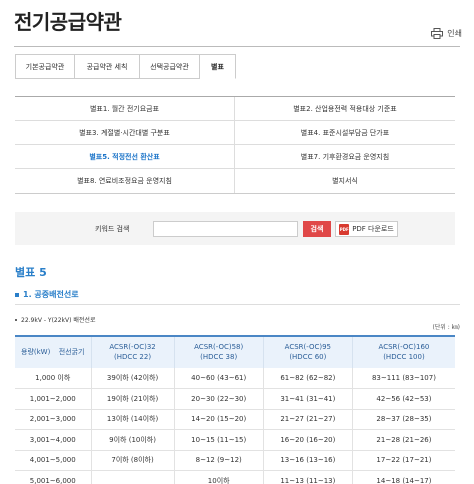  Describe the element at coordinates (225, 229) in the screenshot. I see `search-input` at that location.